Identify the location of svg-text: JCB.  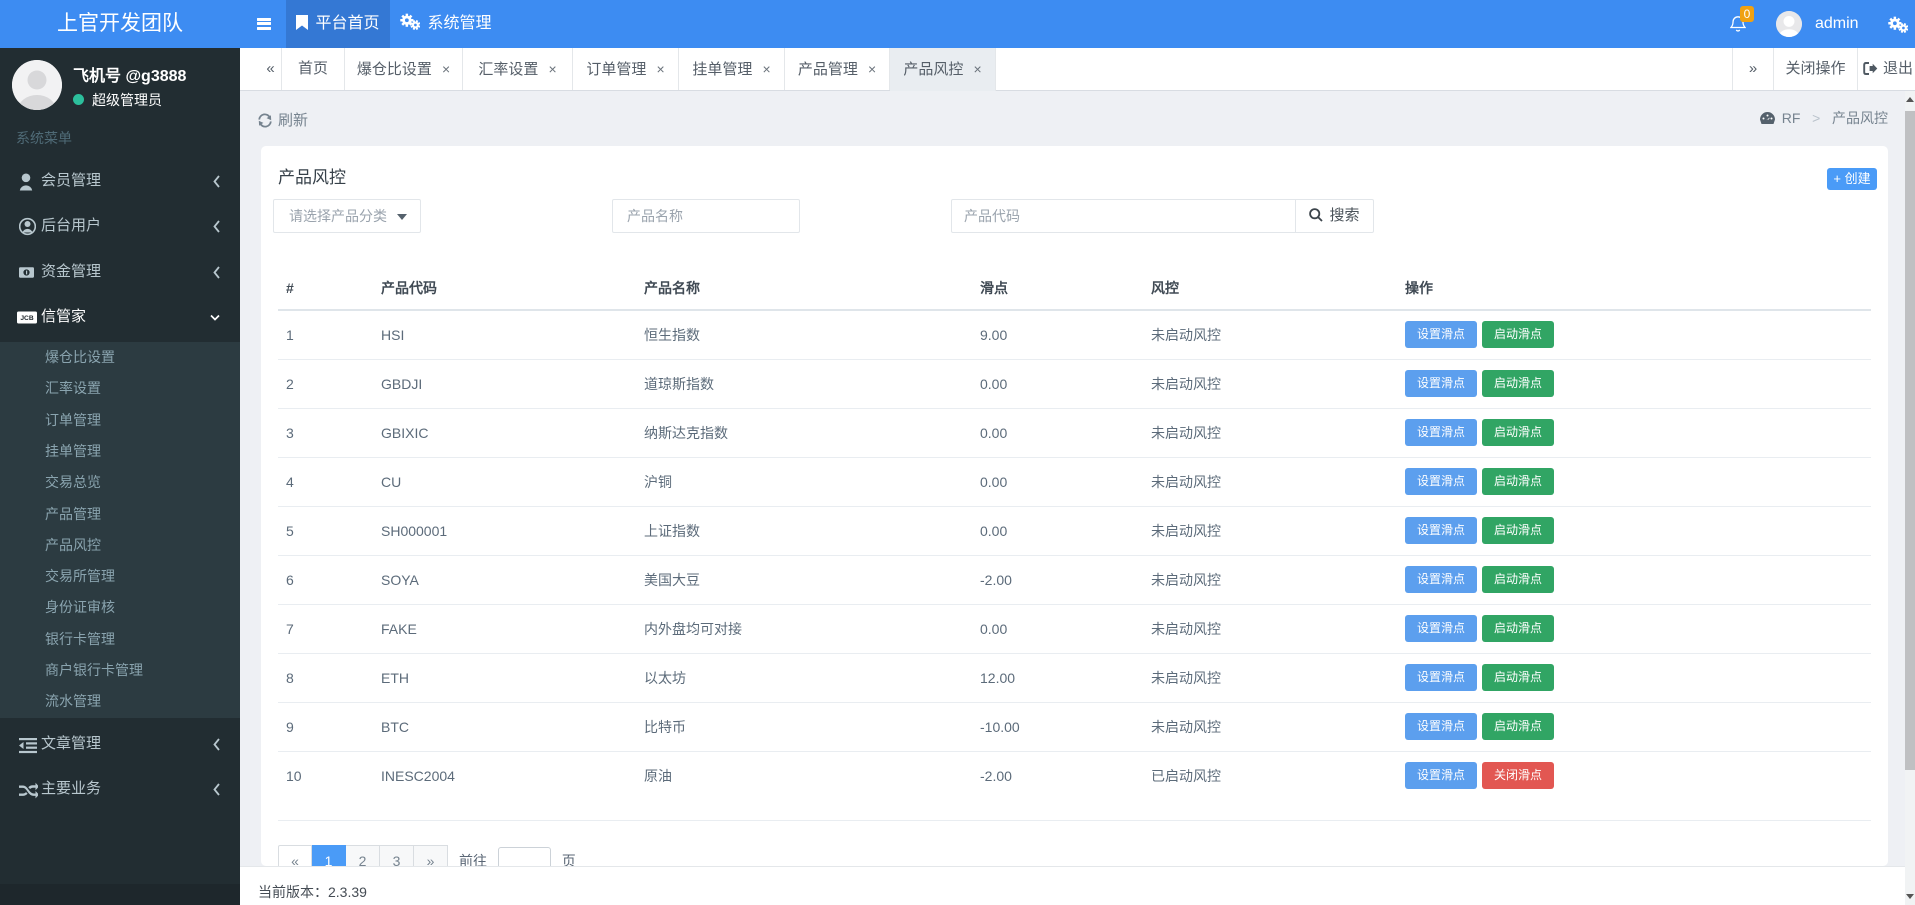
(27, 318).